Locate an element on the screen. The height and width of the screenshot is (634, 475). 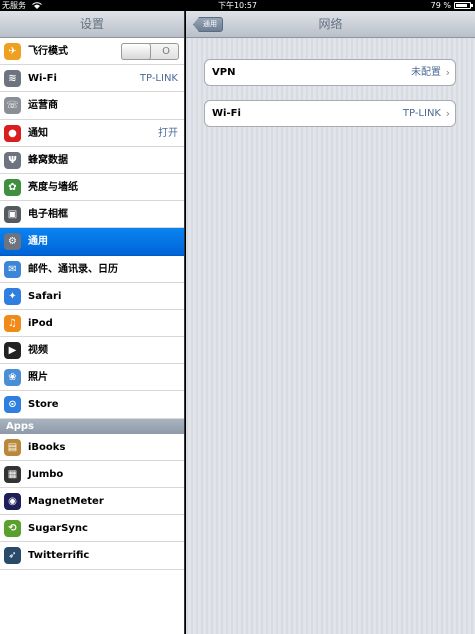
airplane-icon: ✈ is located at coordinates (12, 51).